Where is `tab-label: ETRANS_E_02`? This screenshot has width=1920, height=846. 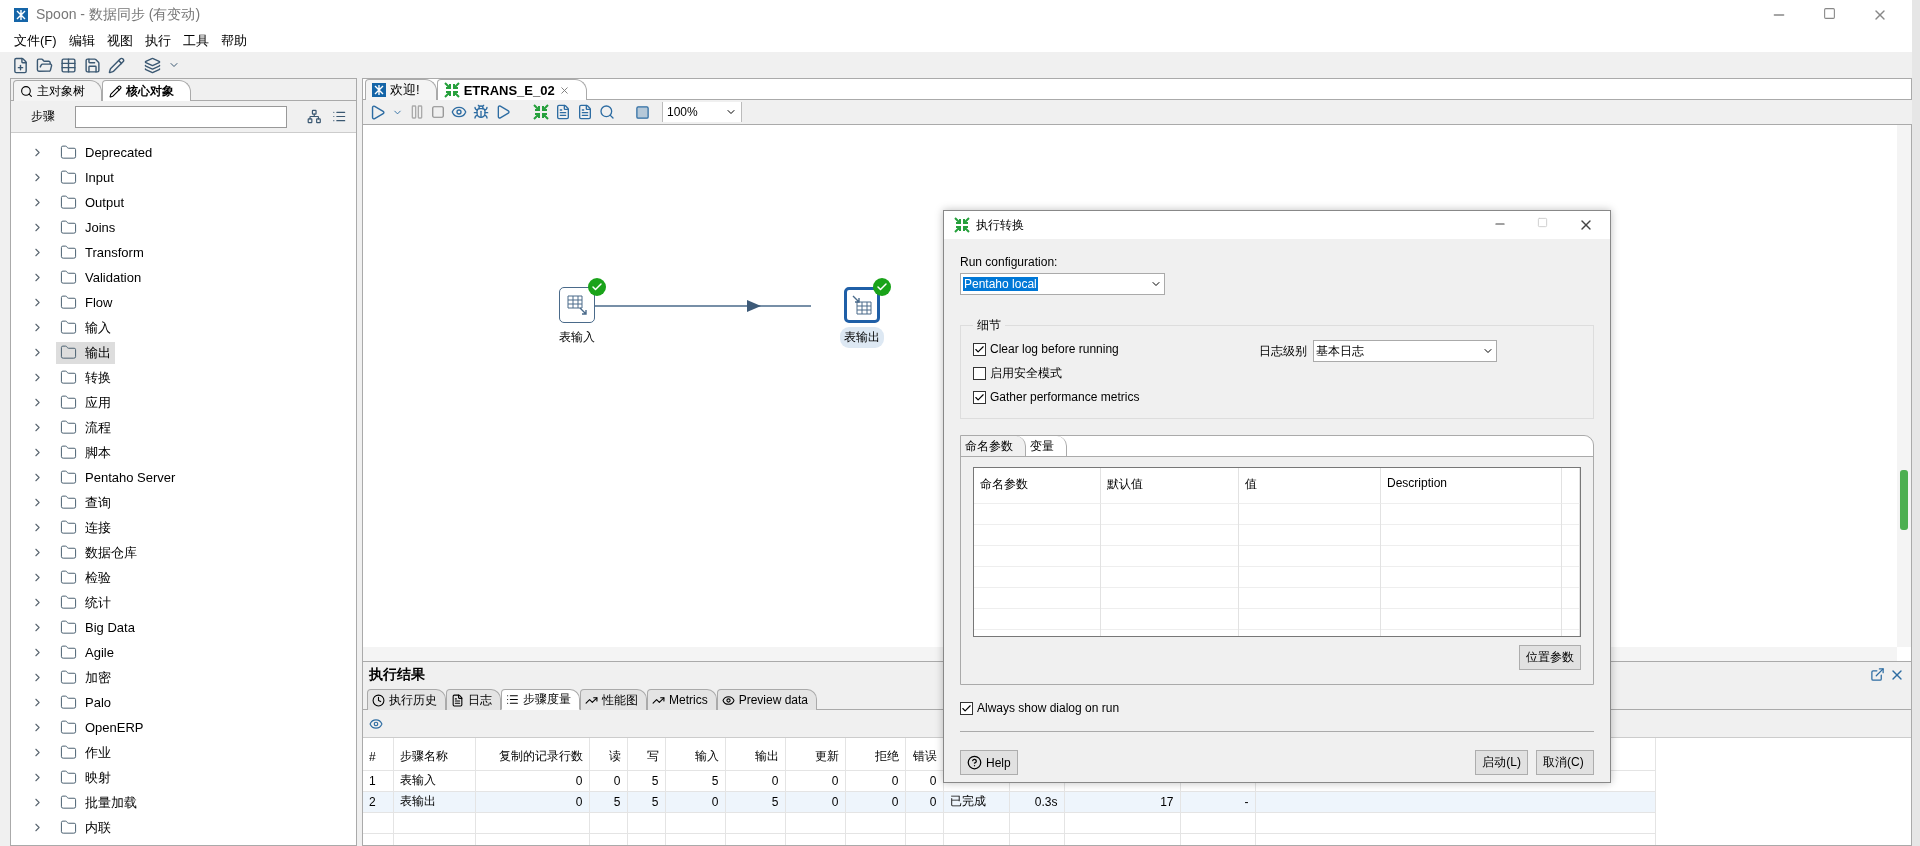
tab-label: ETRANS_E_02 is located at coordinates (509, 90).